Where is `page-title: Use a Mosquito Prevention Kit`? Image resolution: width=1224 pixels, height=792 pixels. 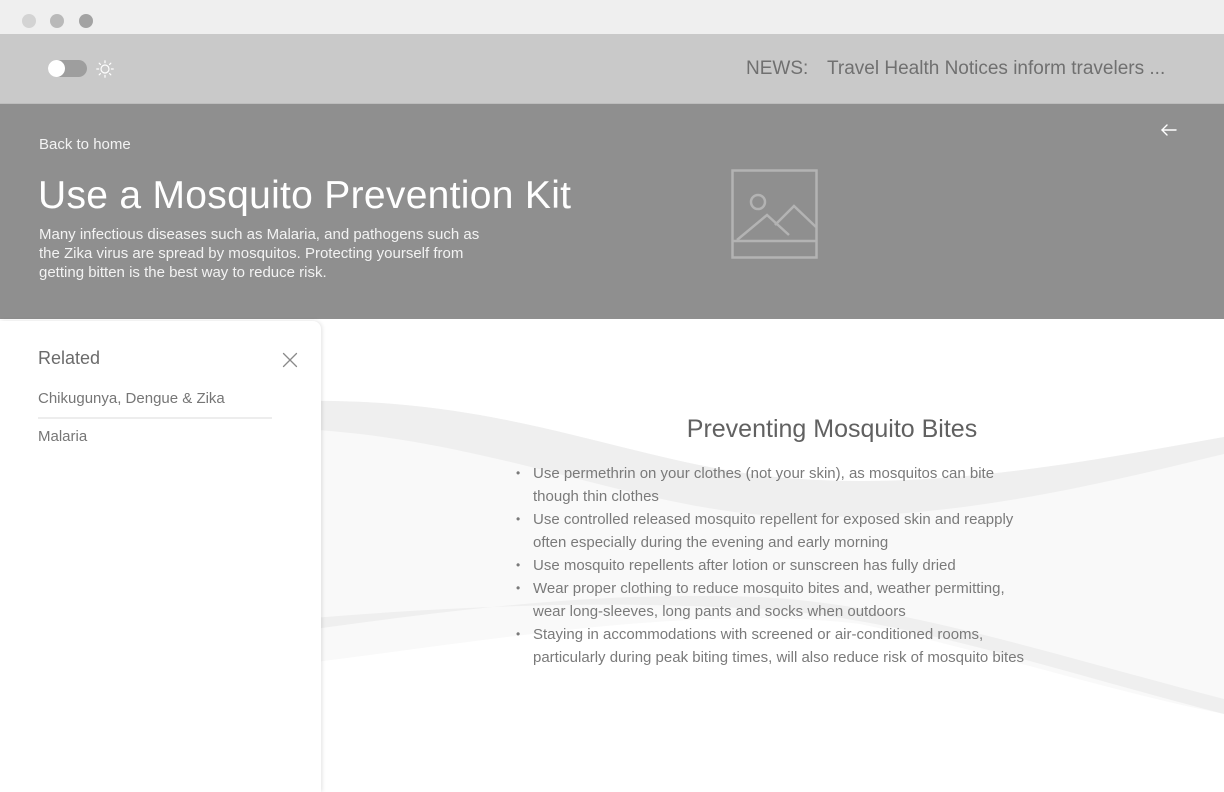
page-title: Use a Mosquito Prevention Kit is located at coordinates (305, 195).